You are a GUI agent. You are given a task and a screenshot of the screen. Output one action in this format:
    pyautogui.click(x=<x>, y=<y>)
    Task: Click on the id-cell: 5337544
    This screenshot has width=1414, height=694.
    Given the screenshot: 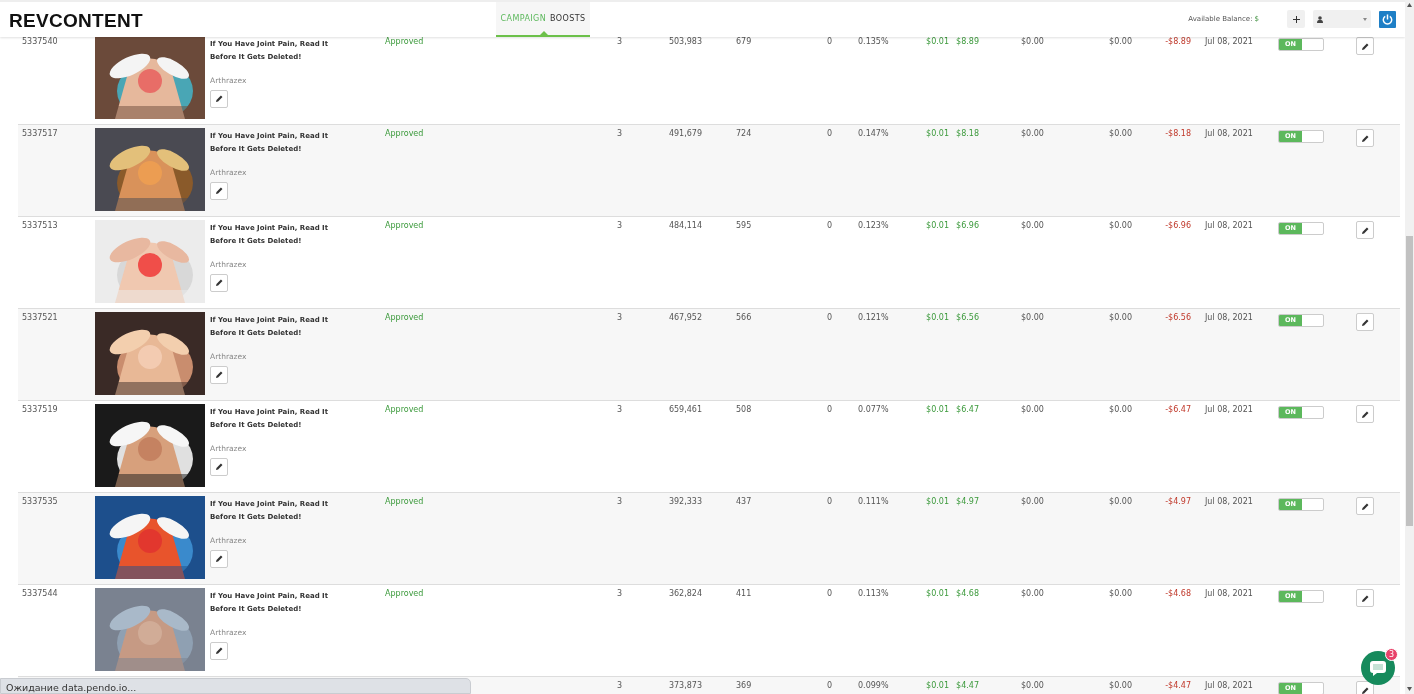 What is the action you would take?
    pyautogui.click(x=40, y=593)
    